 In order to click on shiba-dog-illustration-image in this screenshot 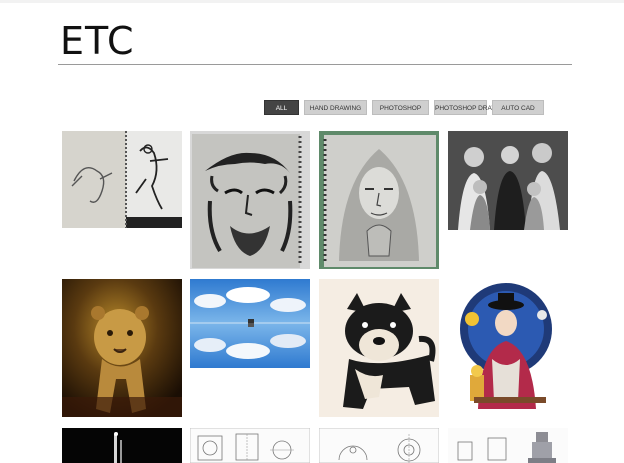, I will do `click(379, 348)`.